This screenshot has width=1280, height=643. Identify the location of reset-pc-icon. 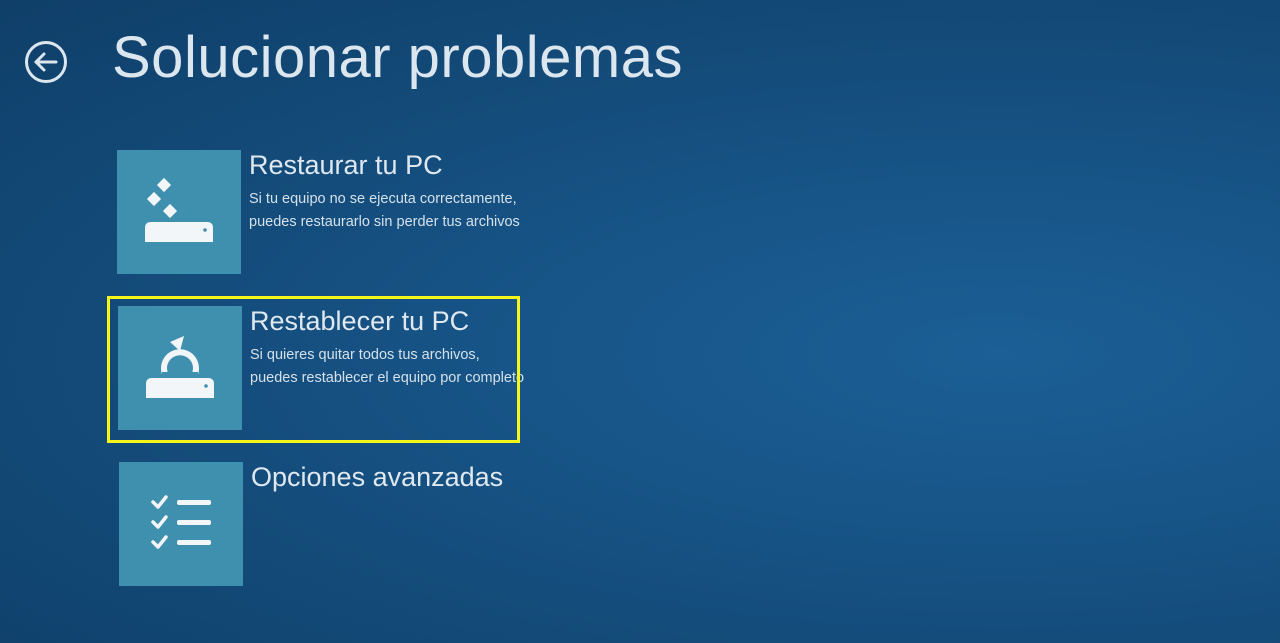
(180, 367).